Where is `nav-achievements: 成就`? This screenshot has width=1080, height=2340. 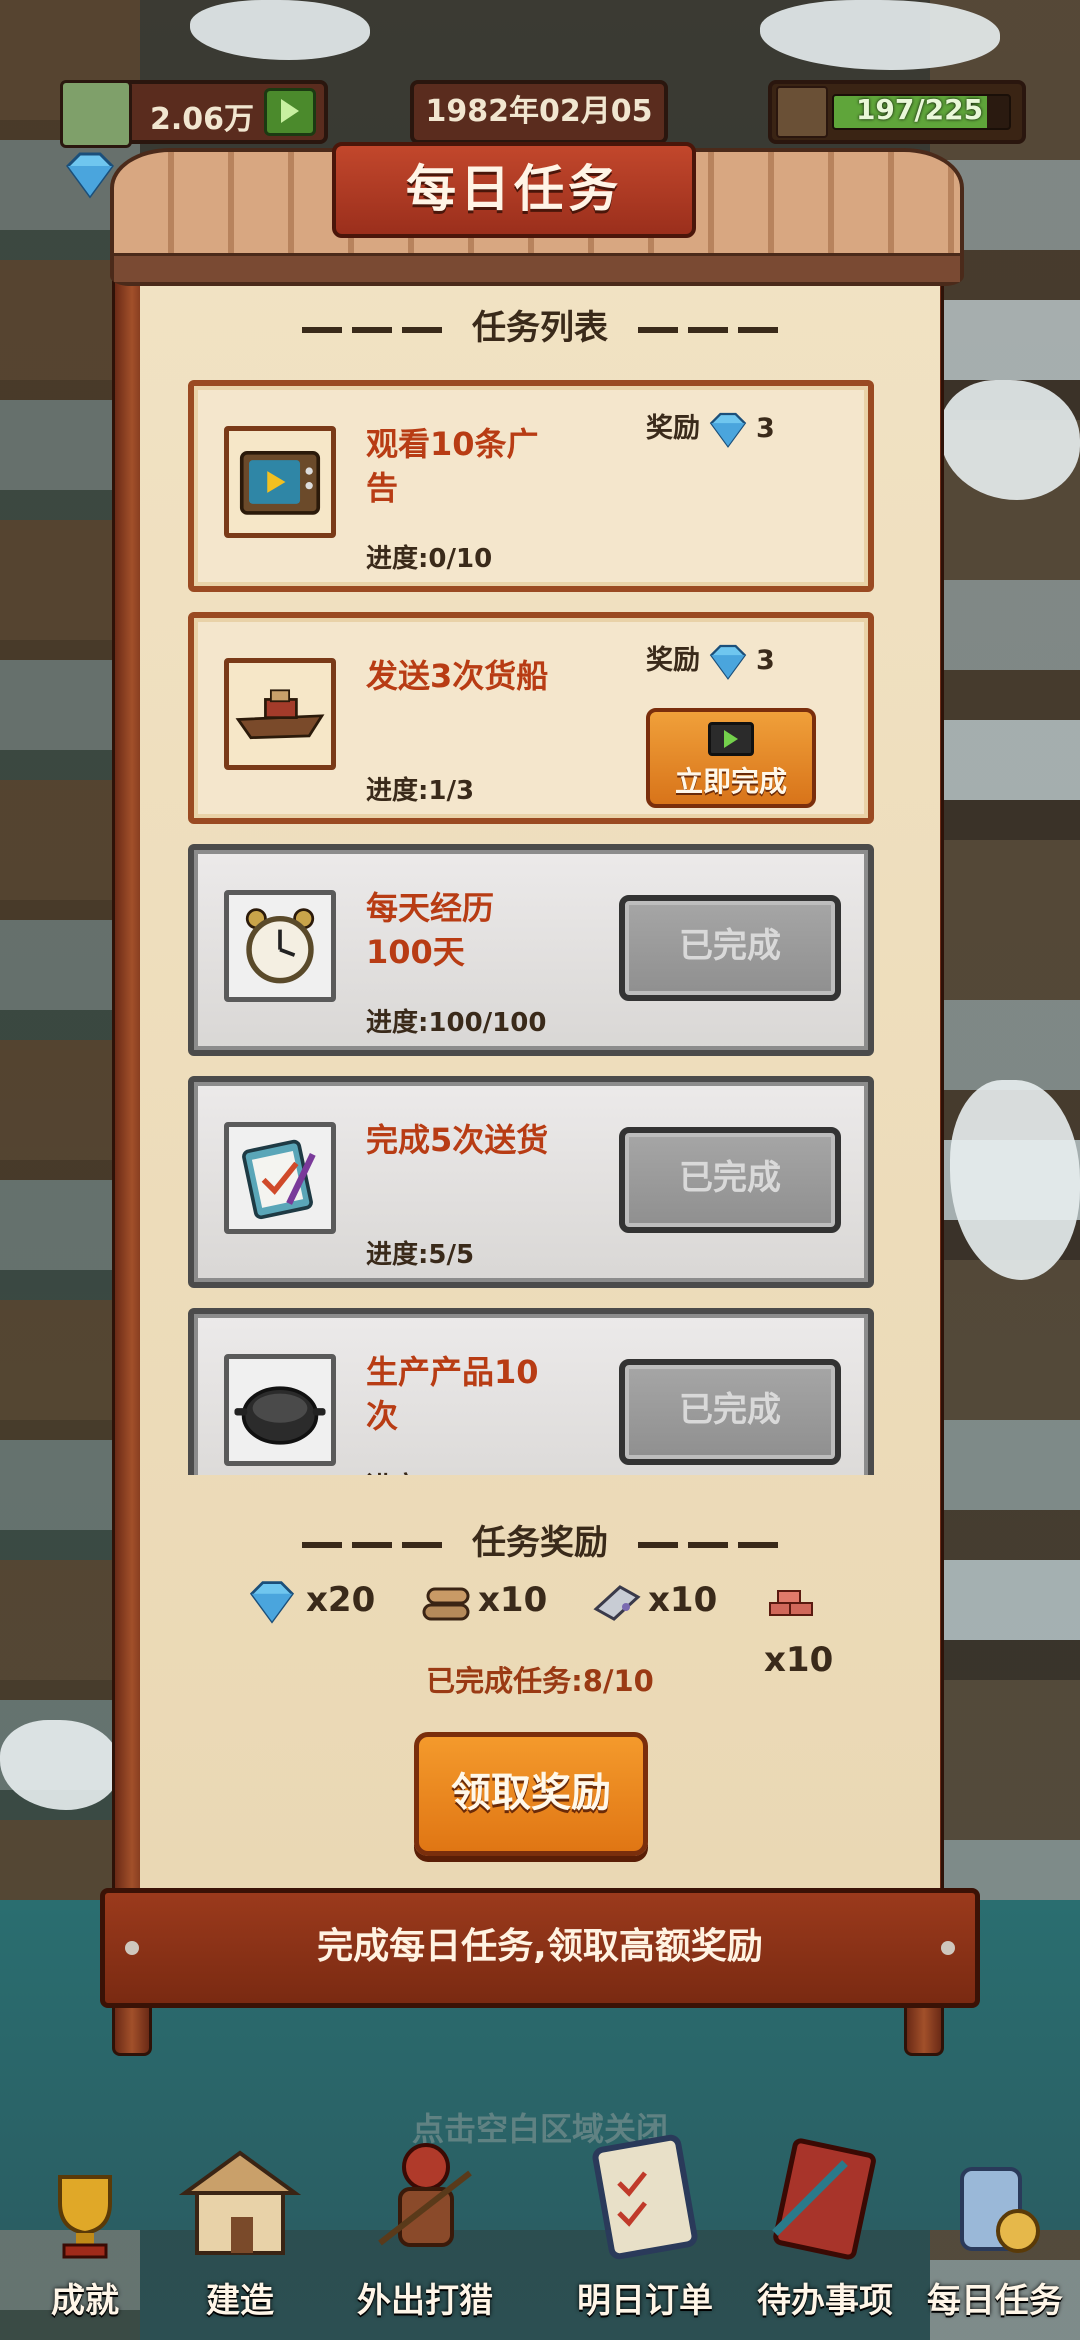
nav-achievements: 成就 is located at coordinates (85, 2242).